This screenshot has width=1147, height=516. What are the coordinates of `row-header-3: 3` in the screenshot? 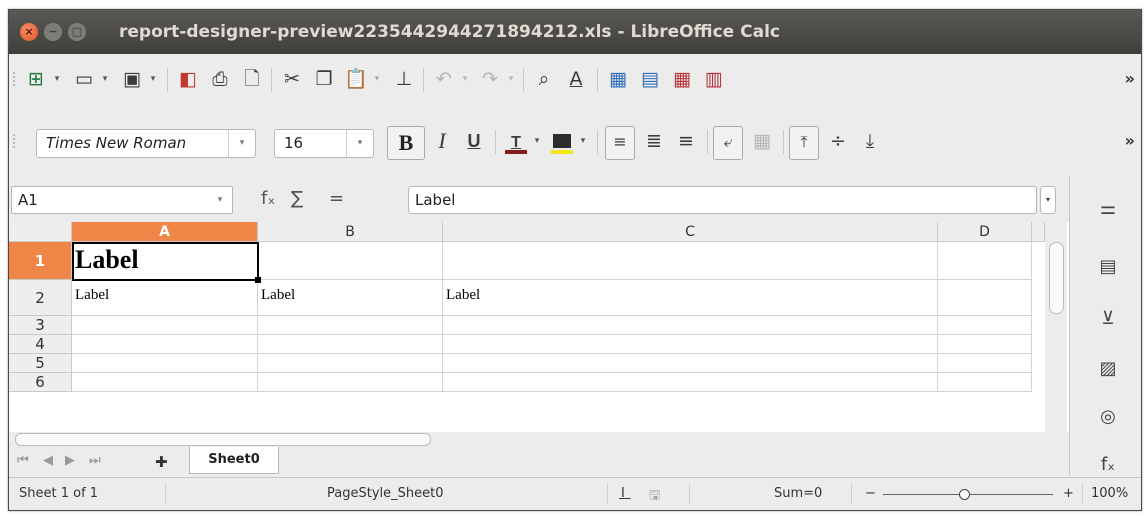 It's located at (40, 325).